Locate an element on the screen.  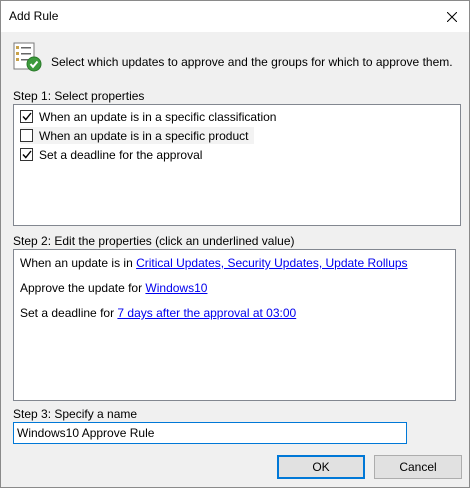
deadline-checkbox is located at coordinates (26, 154).